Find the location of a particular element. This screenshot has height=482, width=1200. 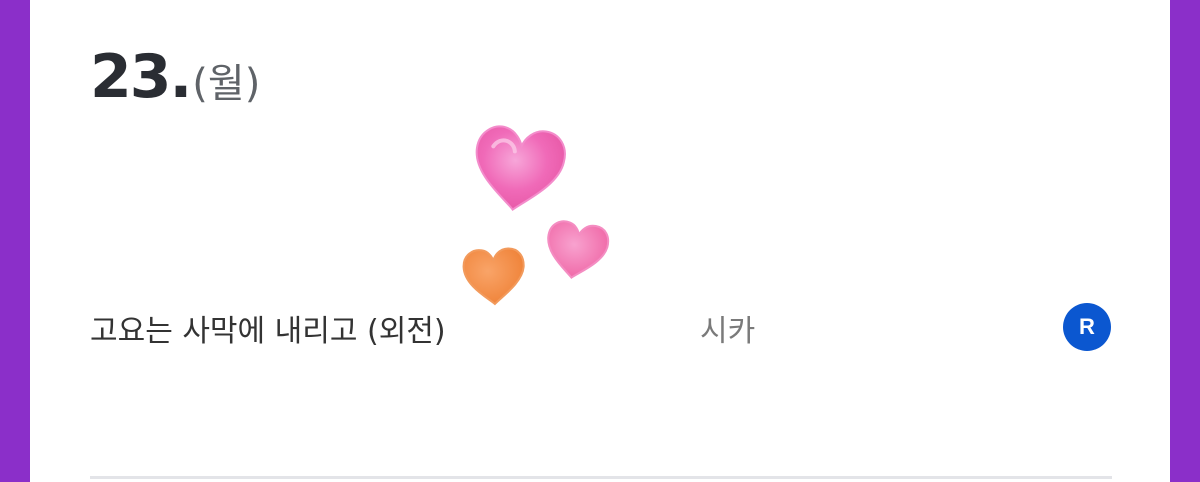

list-item: 고요는 사막에 내리고 (외전) 시카 R is located at coordinates (600, 326).